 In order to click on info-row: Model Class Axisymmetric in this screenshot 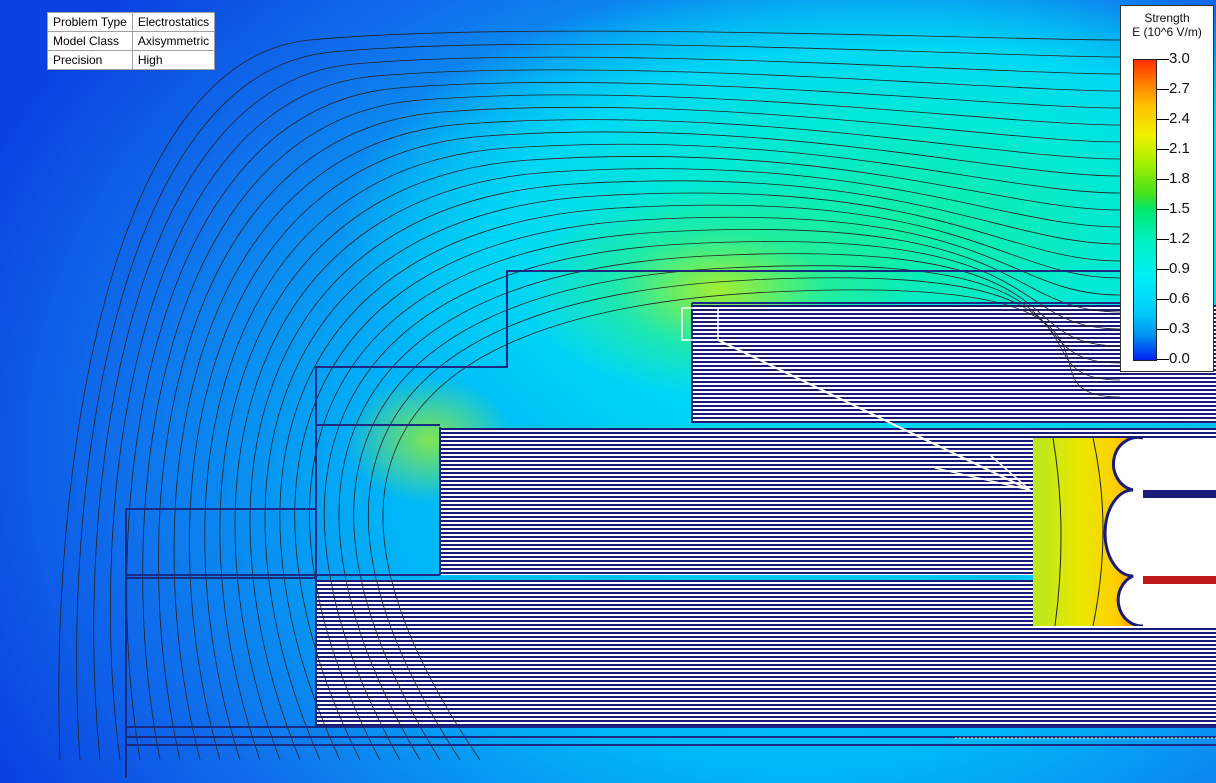, I will do `click(131, 41)`.